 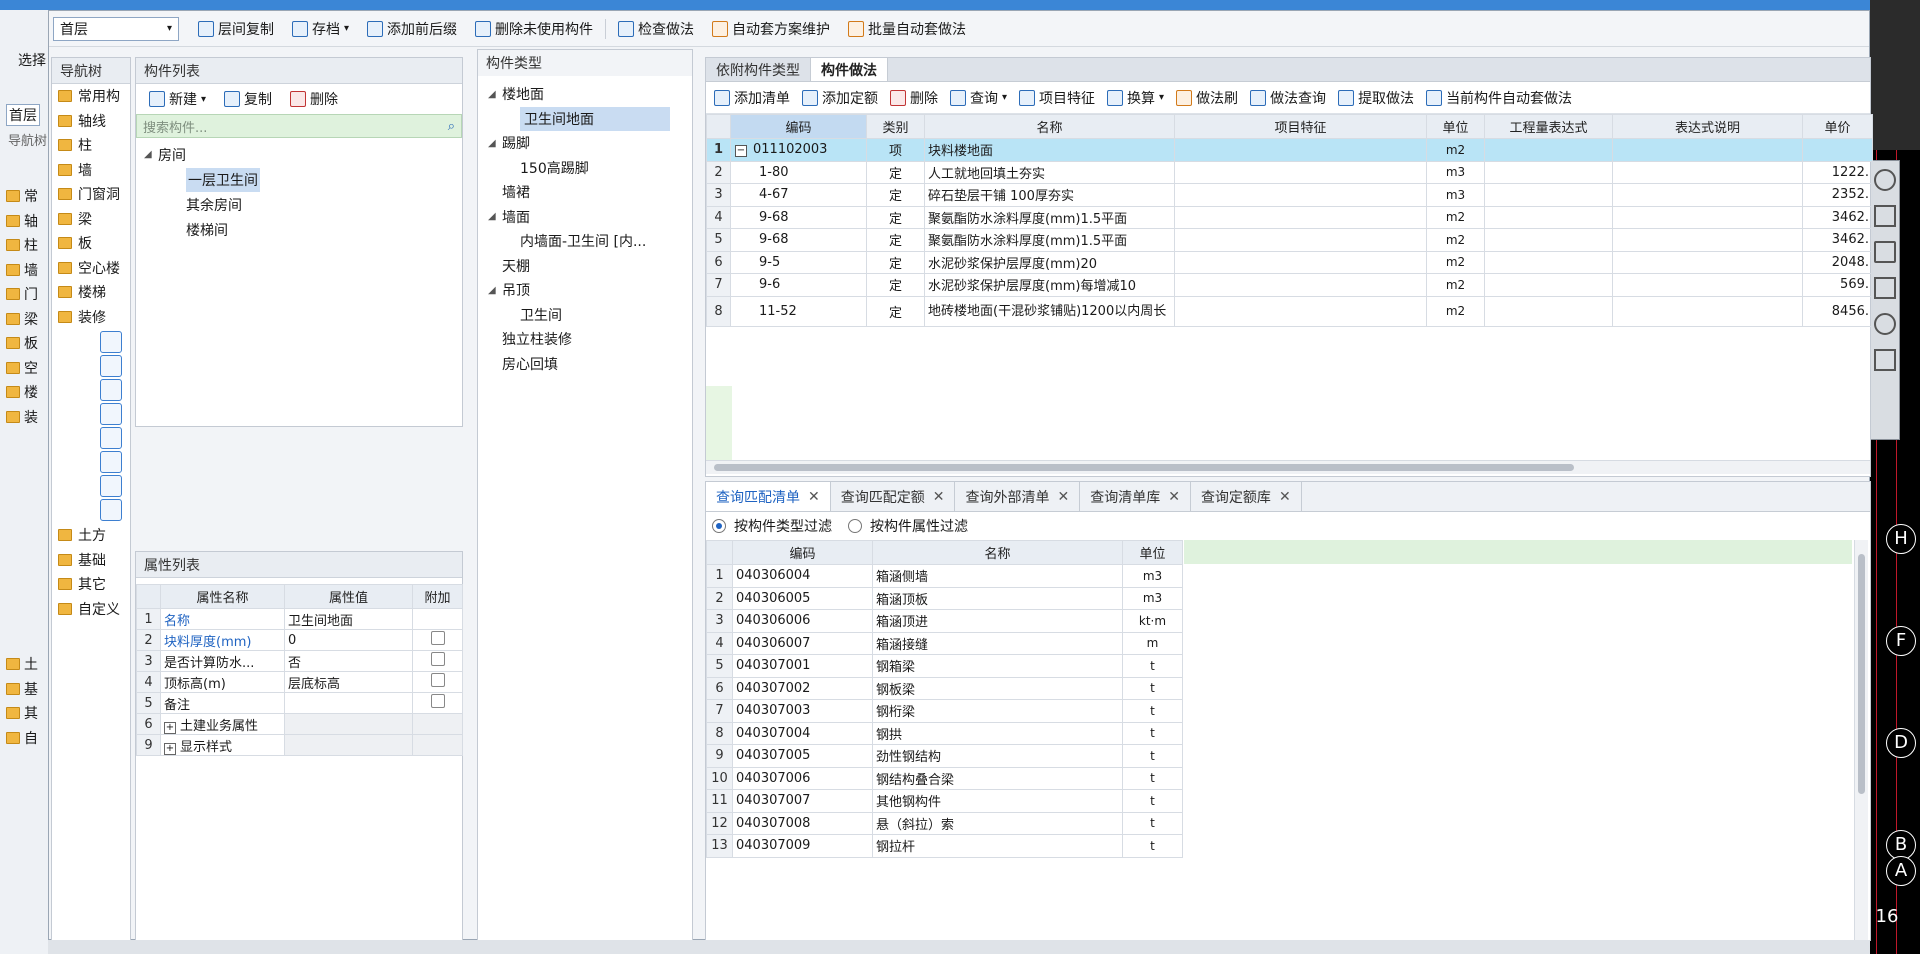 I want to click on method-action-button: 提取做法, so click(x=1376, y=98).